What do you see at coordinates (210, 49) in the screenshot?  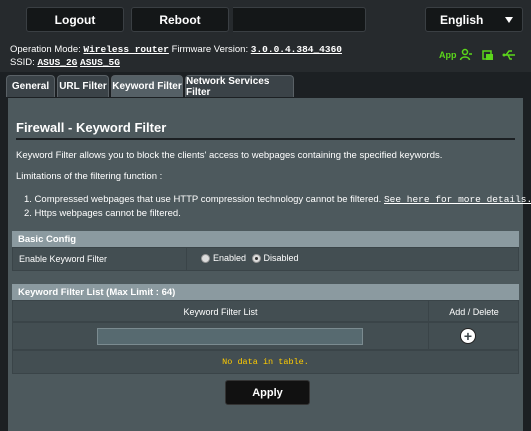 I see `firmware-label: Firmware Version:` at bounding box center [210, 49].